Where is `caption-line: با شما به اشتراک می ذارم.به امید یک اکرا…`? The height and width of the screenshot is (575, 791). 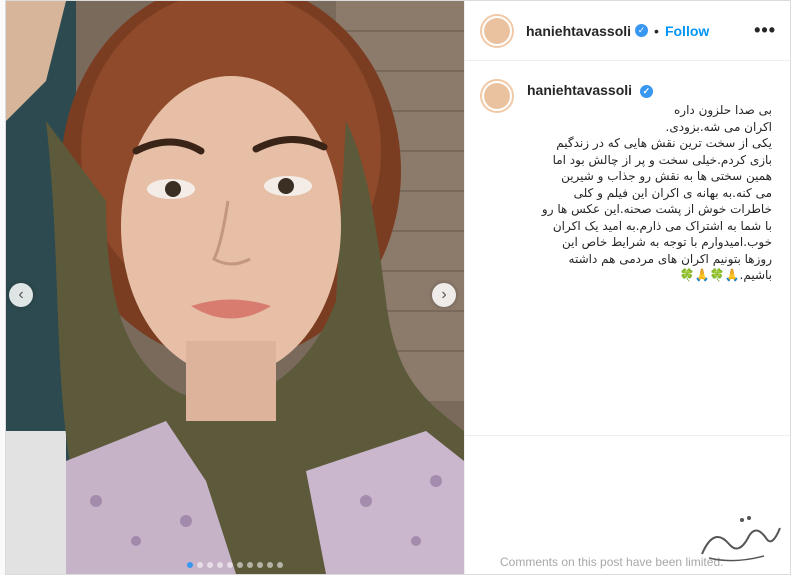
caption-line: با شما به اشتراک می ذارم.به امید یک اکرا… is located at coordinates (662, 225).